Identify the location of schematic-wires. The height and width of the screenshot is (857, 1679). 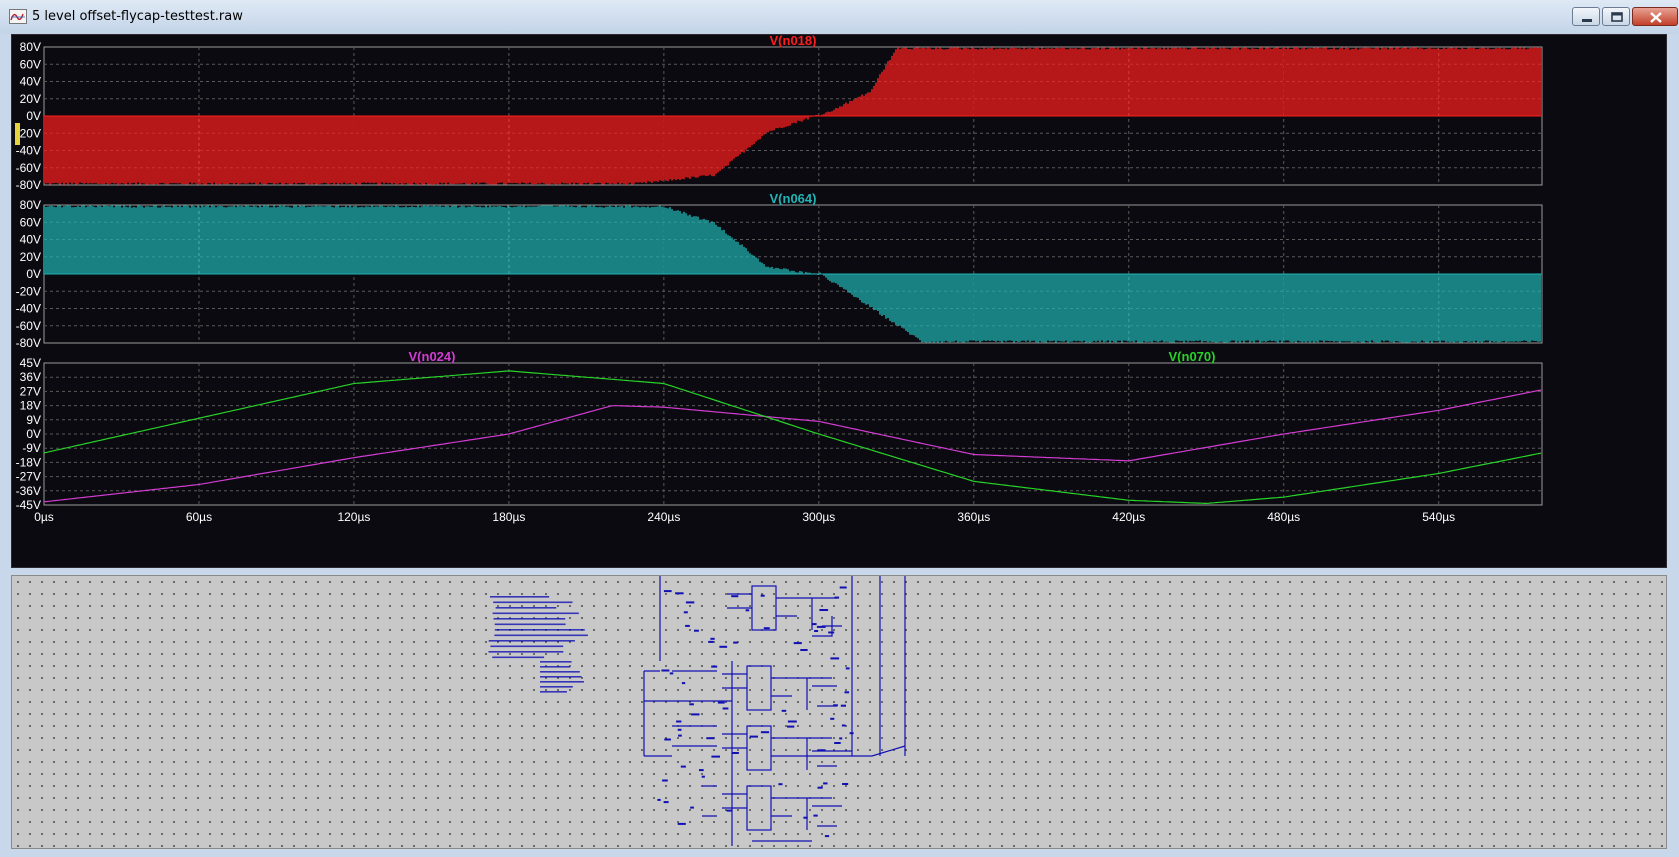
(774, 711).